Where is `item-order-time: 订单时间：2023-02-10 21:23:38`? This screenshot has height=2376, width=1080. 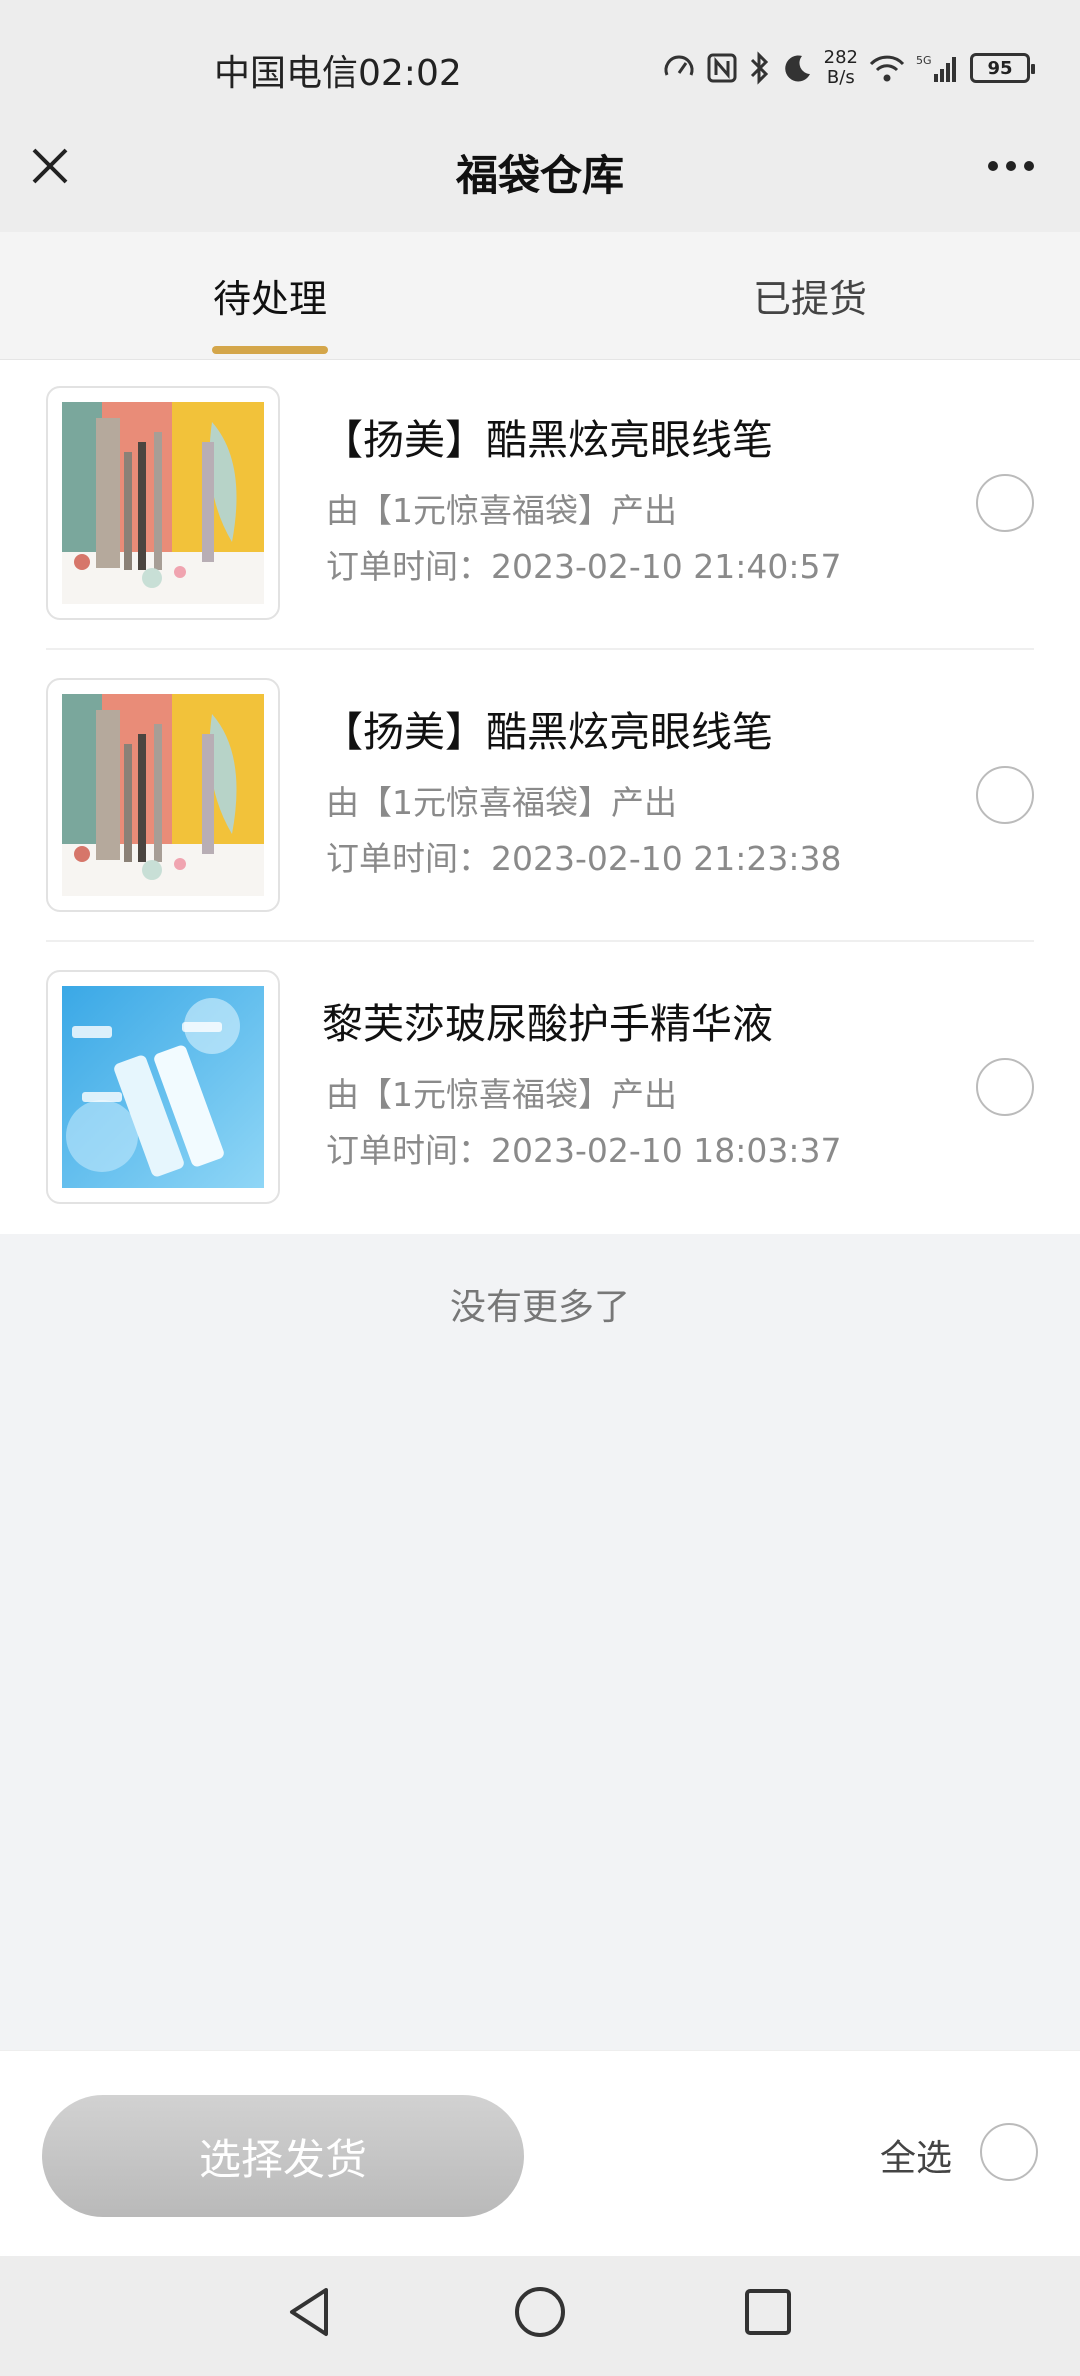 item-order-time: 订单时间：2023-02-10 21:23:38 is located at coordinates (584, 858).